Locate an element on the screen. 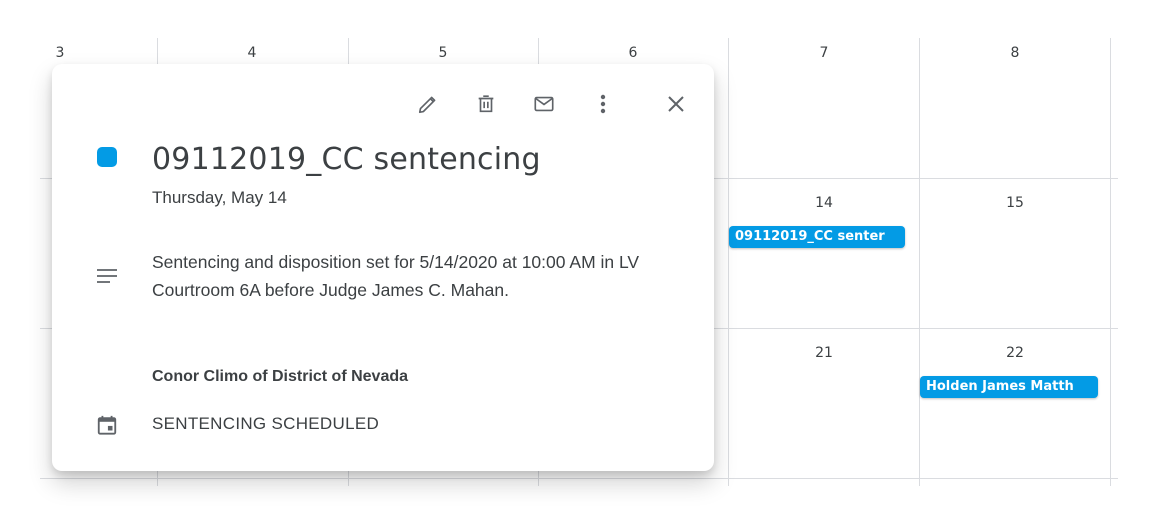 The height and width of the screenshot is (507, 1170). email-icon is located at coordinates (544, 104).